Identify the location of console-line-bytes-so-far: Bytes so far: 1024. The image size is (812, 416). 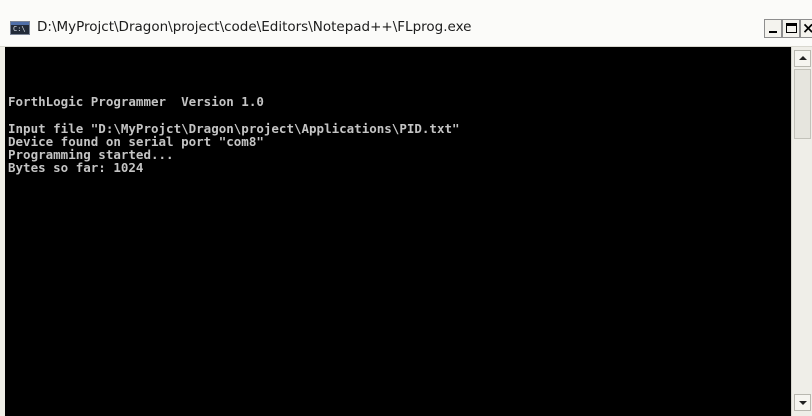
(76, 167).